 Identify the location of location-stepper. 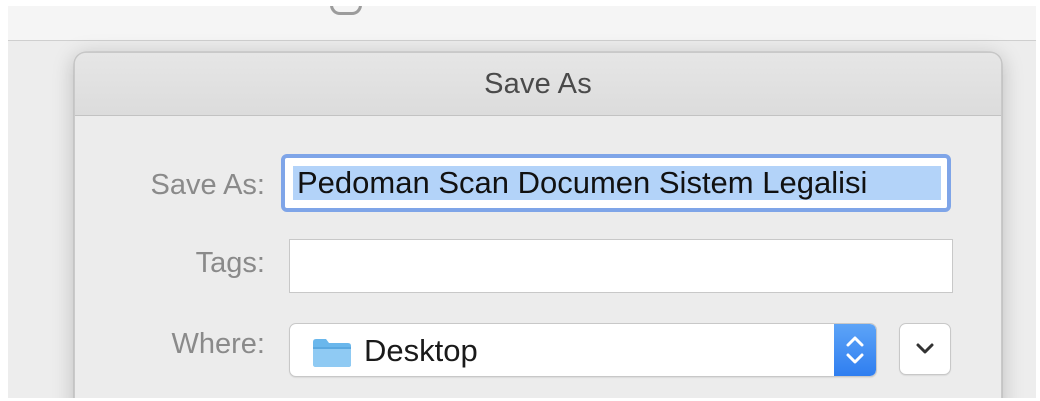
(855, 350).